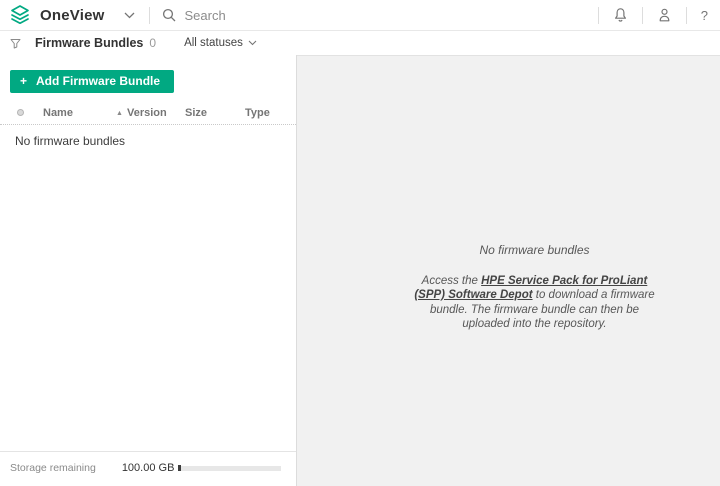  I want to click on filter-funnel-icon, so click(15, 43).